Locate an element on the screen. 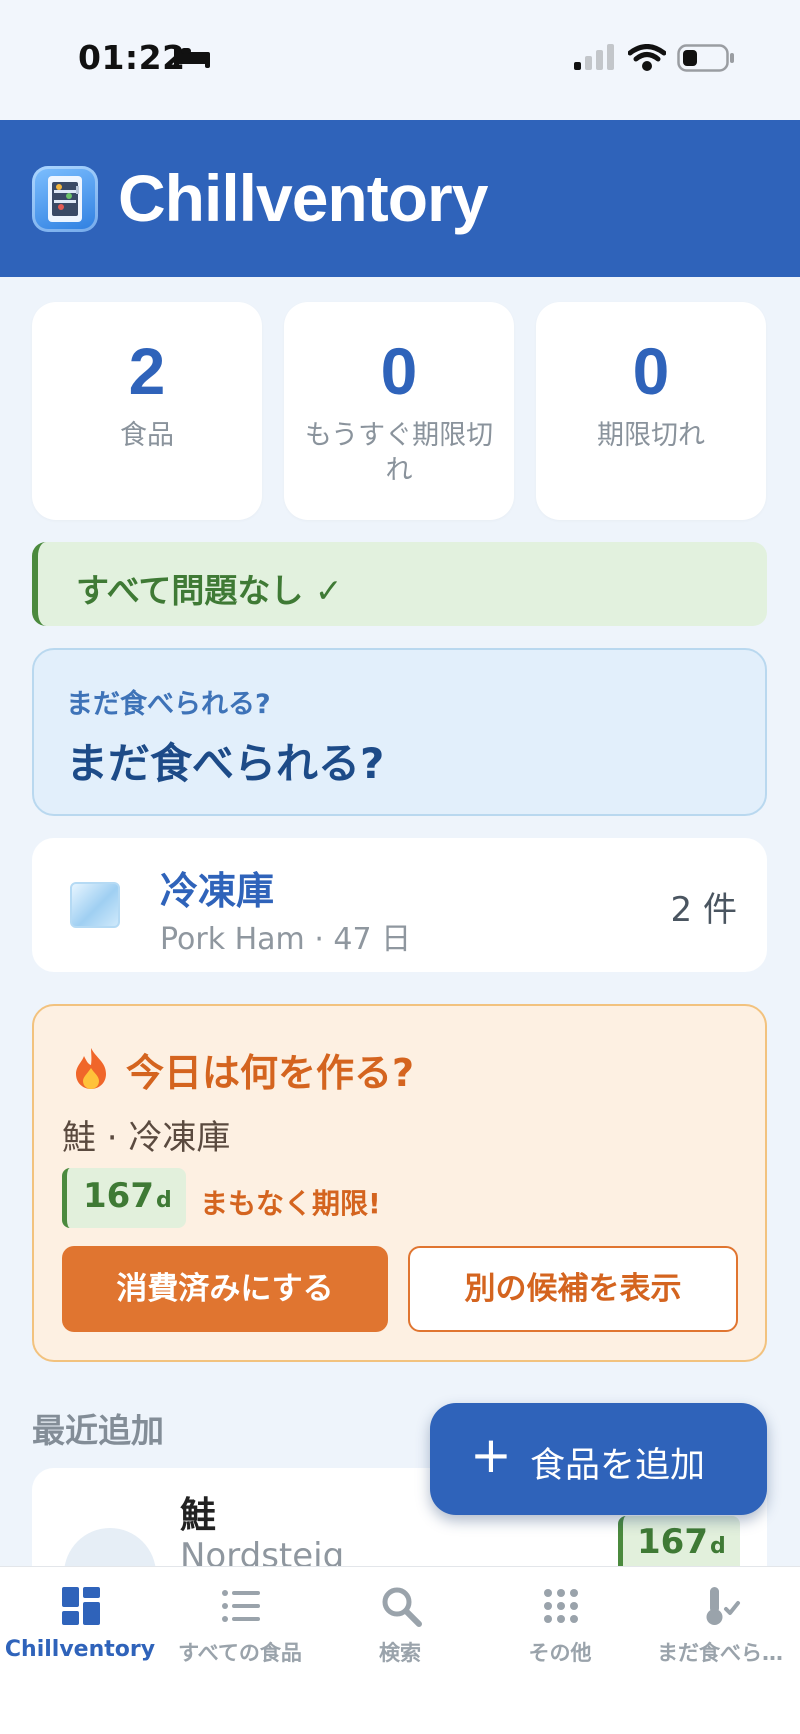 The image size is (800, 1734). expiring-soon-text: まもなく期限! is located at coordinates (290, 1203).